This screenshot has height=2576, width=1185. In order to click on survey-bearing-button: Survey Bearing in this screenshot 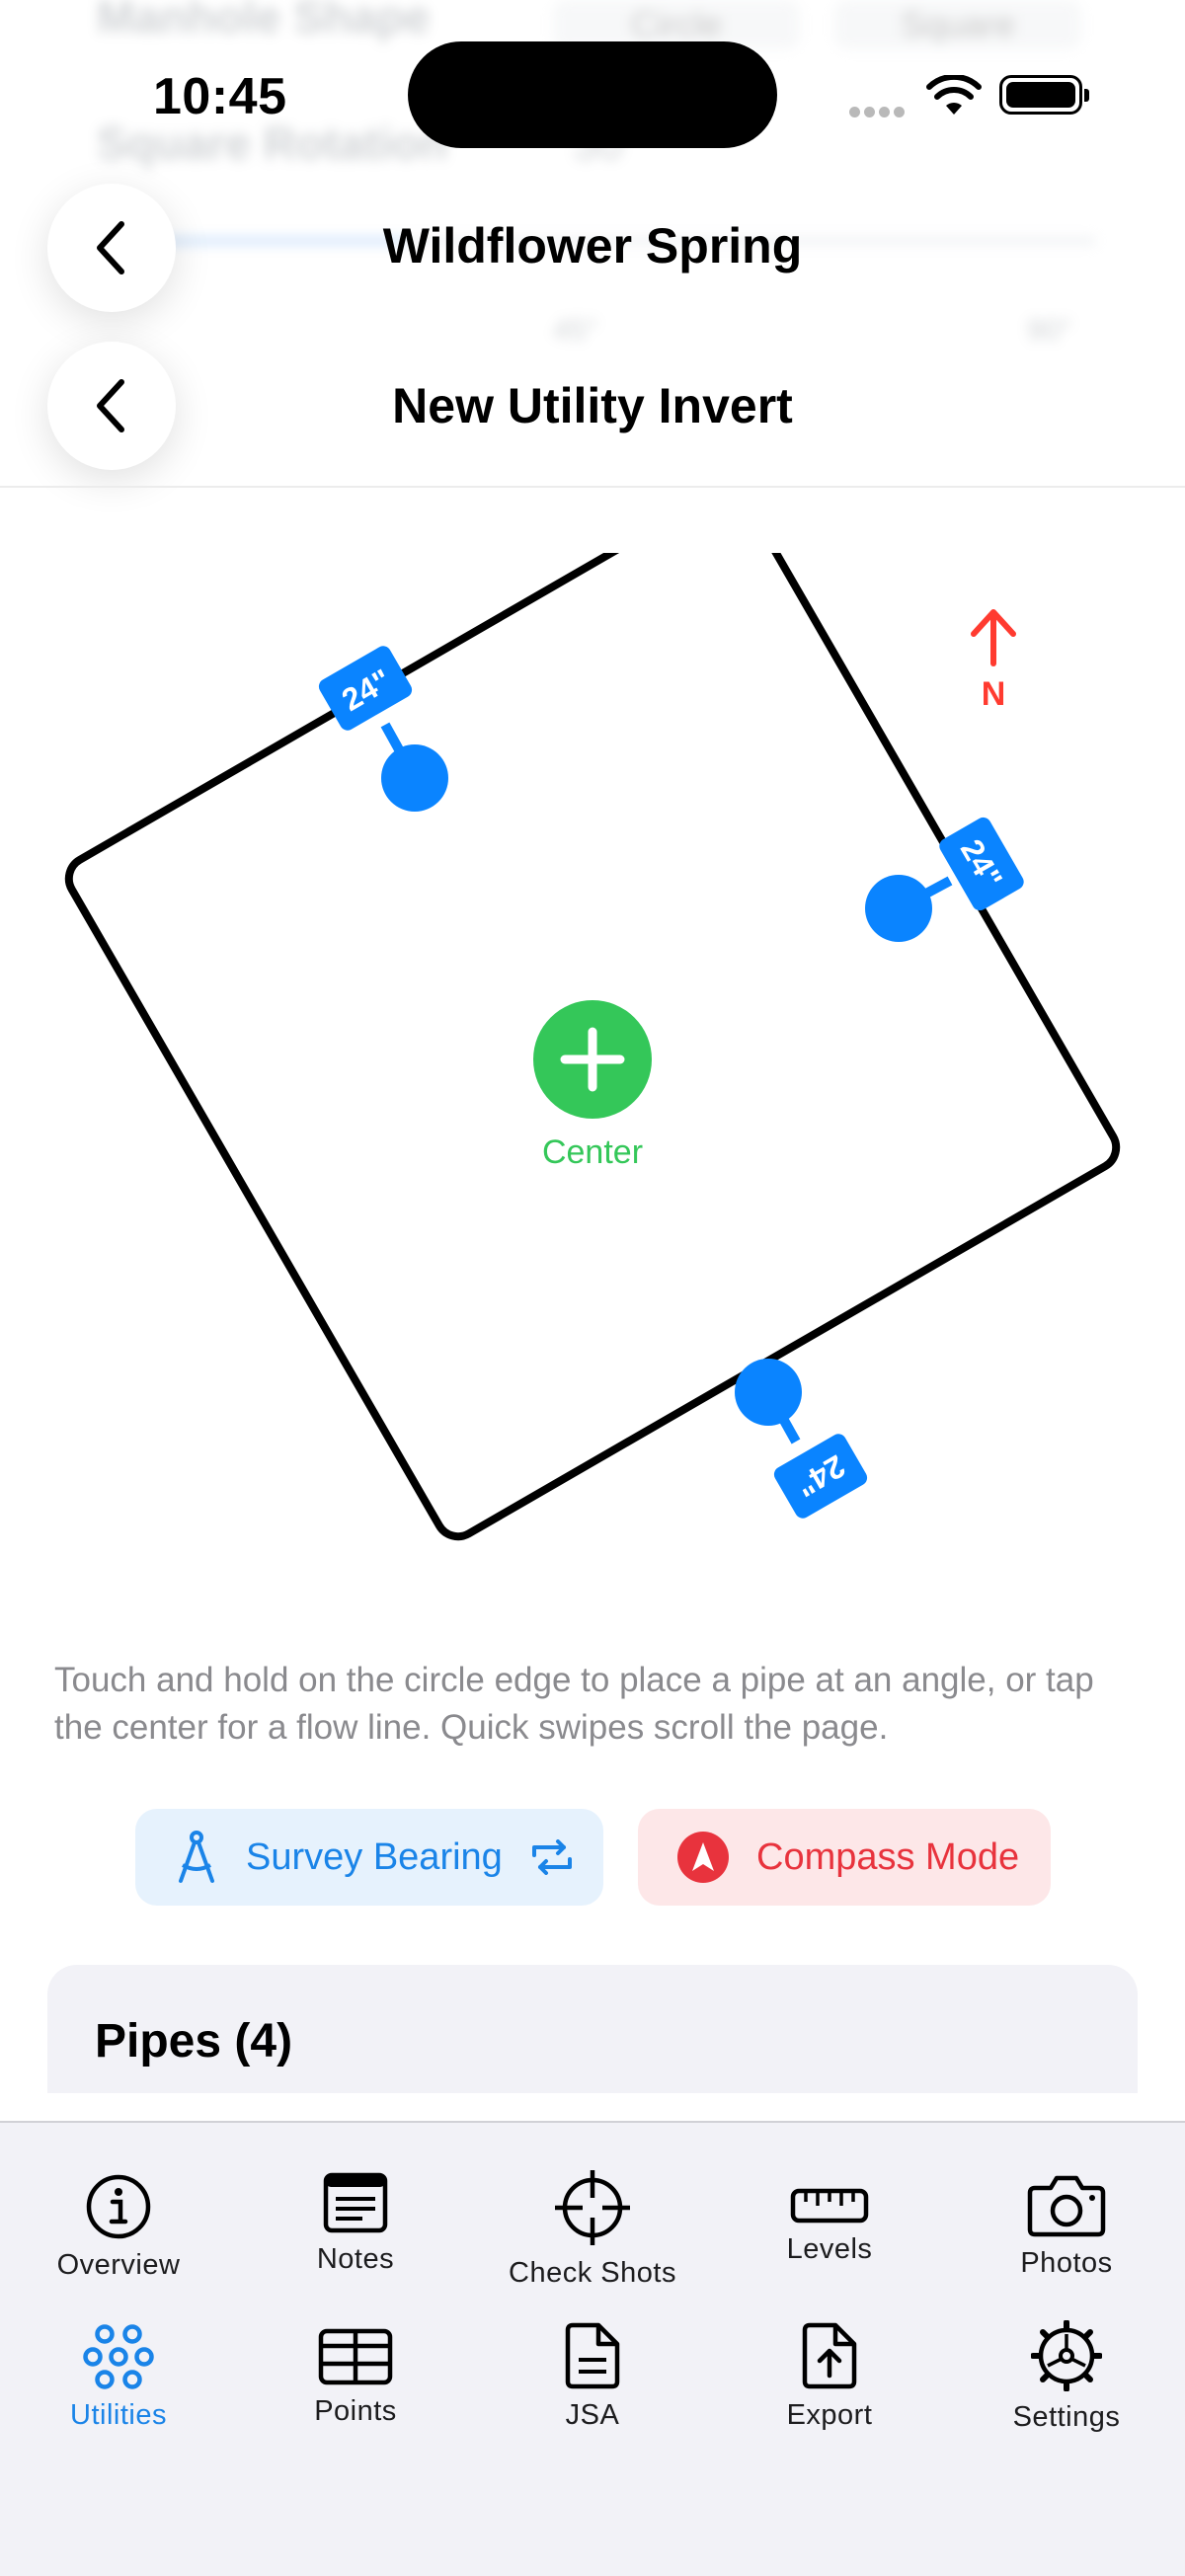, I will do `click(369, 1857)`.